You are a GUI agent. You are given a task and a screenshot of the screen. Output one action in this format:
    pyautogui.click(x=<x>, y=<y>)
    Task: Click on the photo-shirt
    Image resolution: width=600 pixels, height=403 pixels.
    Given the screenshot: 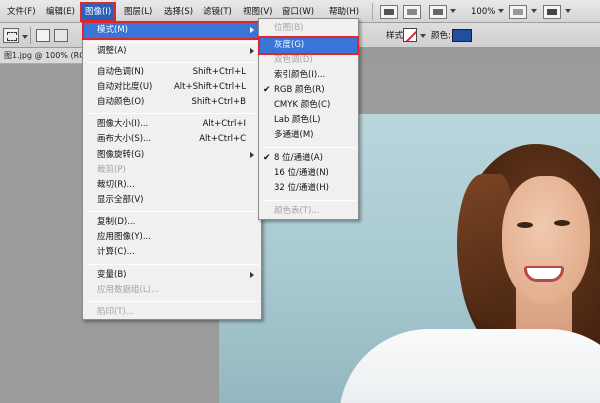 What is the action you would take?
    pyautogui.click(x=469, y=366)
    